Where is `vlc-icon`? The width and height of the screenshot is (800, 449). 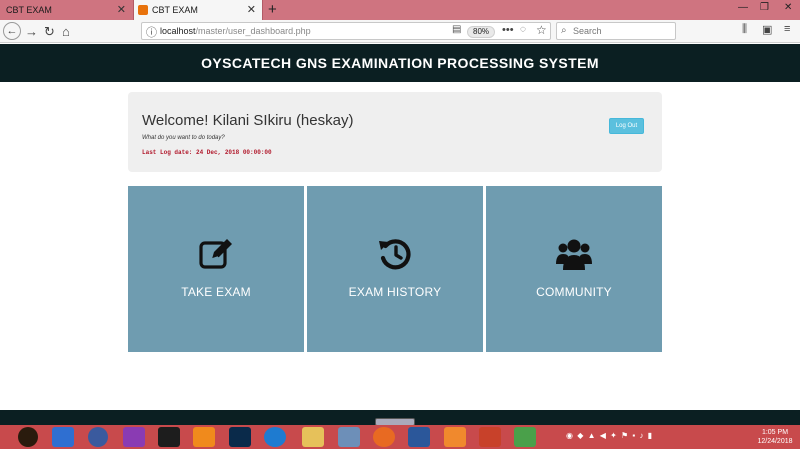
vlc-icon is located at coordinates (204, 437).